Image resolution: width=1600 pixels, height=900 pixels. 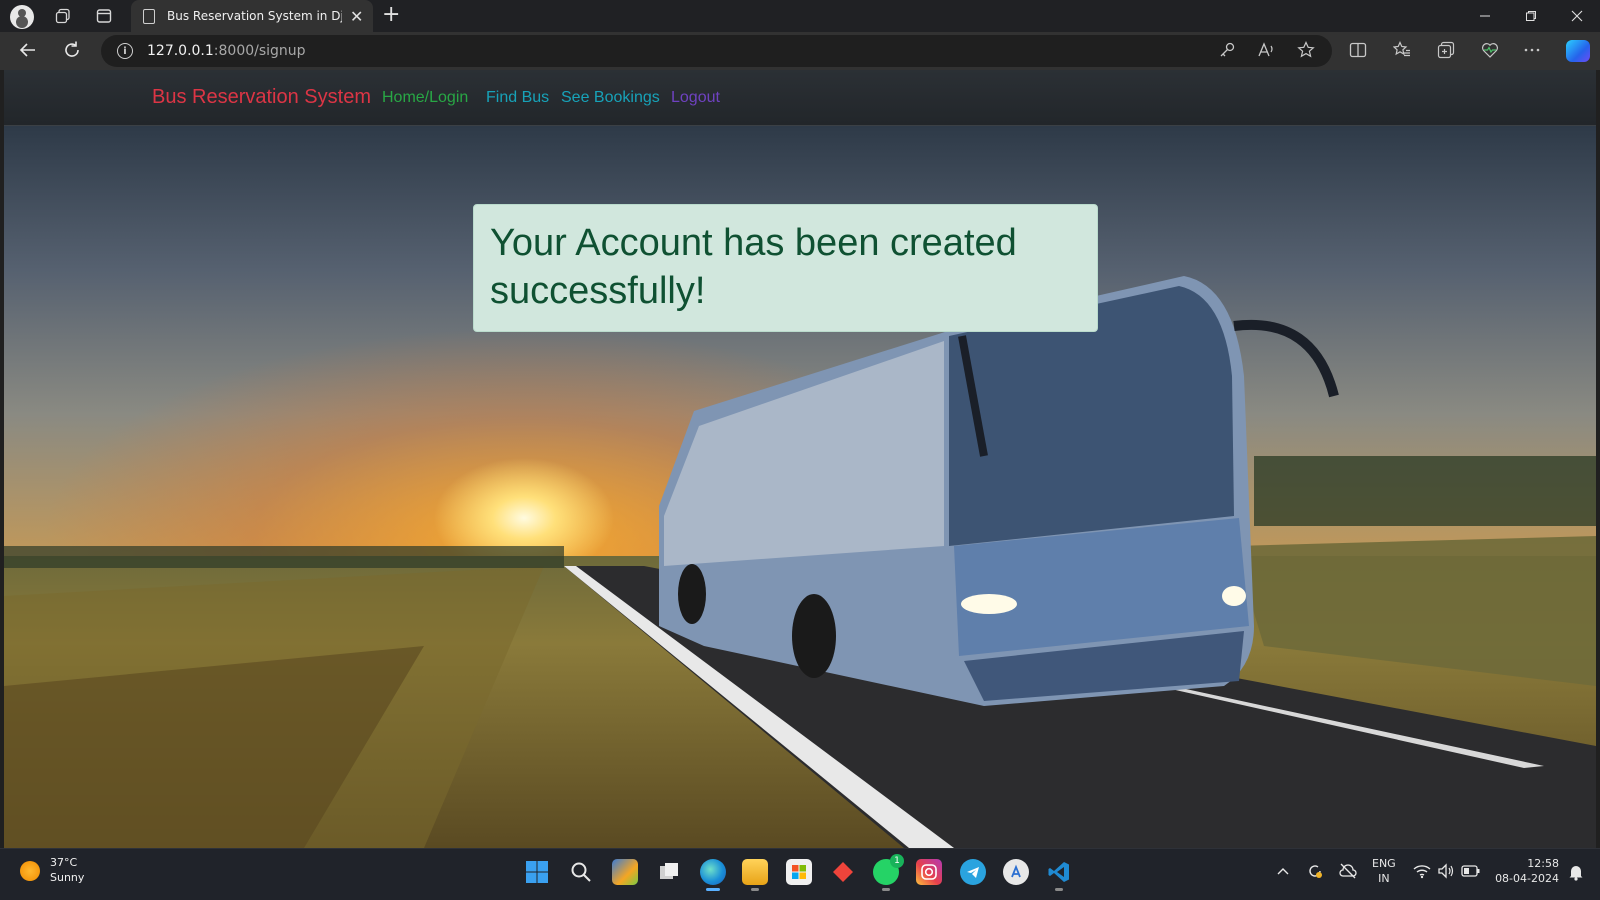 I want to click on volume-icon, so click(x=1446, y=873).